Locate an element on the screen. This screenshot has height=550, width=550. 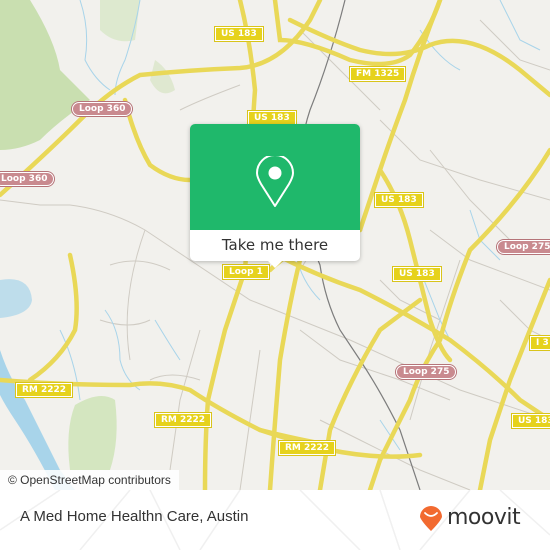
map-attribution: © OpenStreetMap contributors is located at coordinates (89, 480).